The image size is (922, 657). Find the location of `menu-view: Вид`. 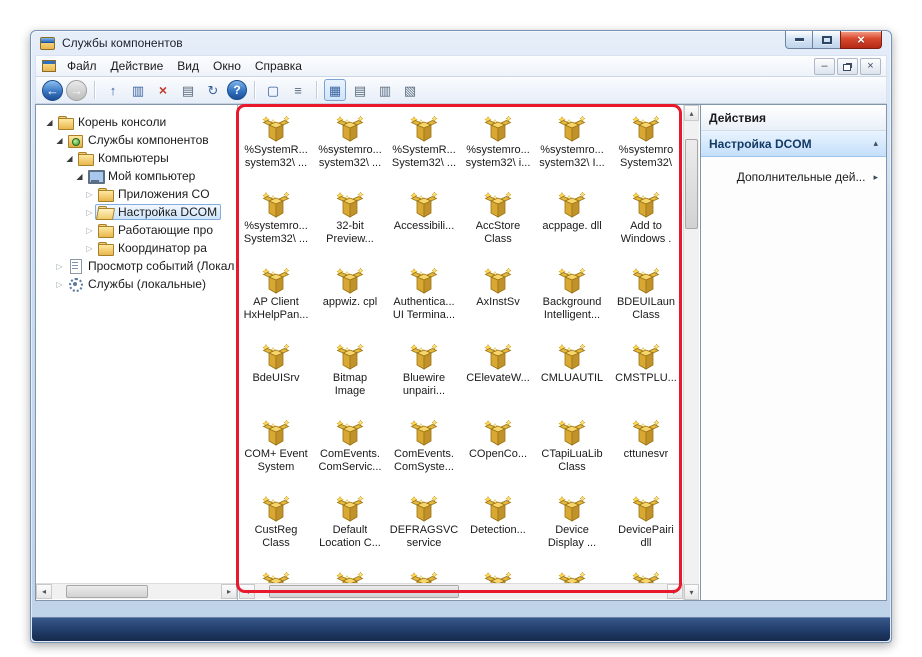

menu-view: Вид is located at coordinates (188, 66).